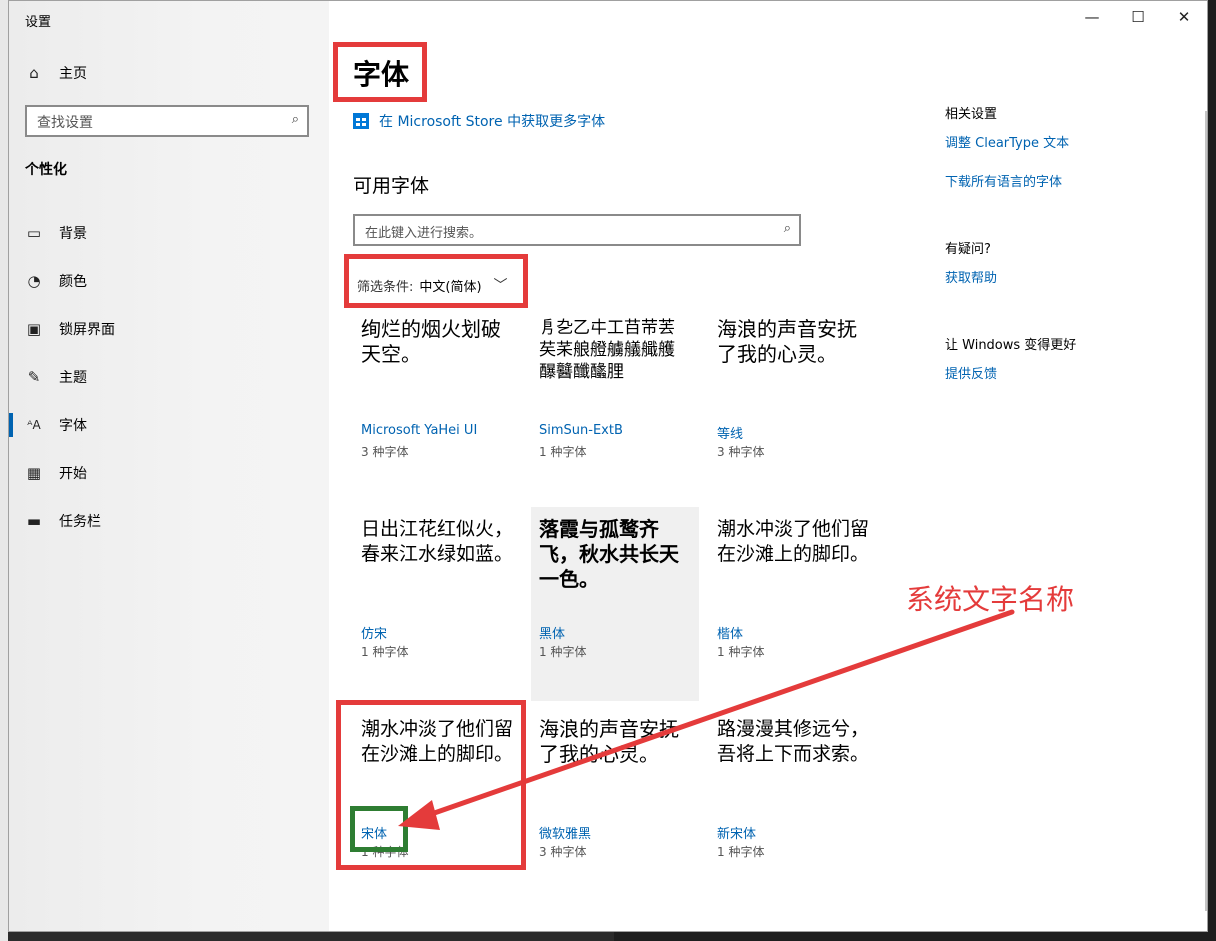  Describe the element at coordinates (374, 834) in the screenshot. I see `font-name: 宋体` at that location.